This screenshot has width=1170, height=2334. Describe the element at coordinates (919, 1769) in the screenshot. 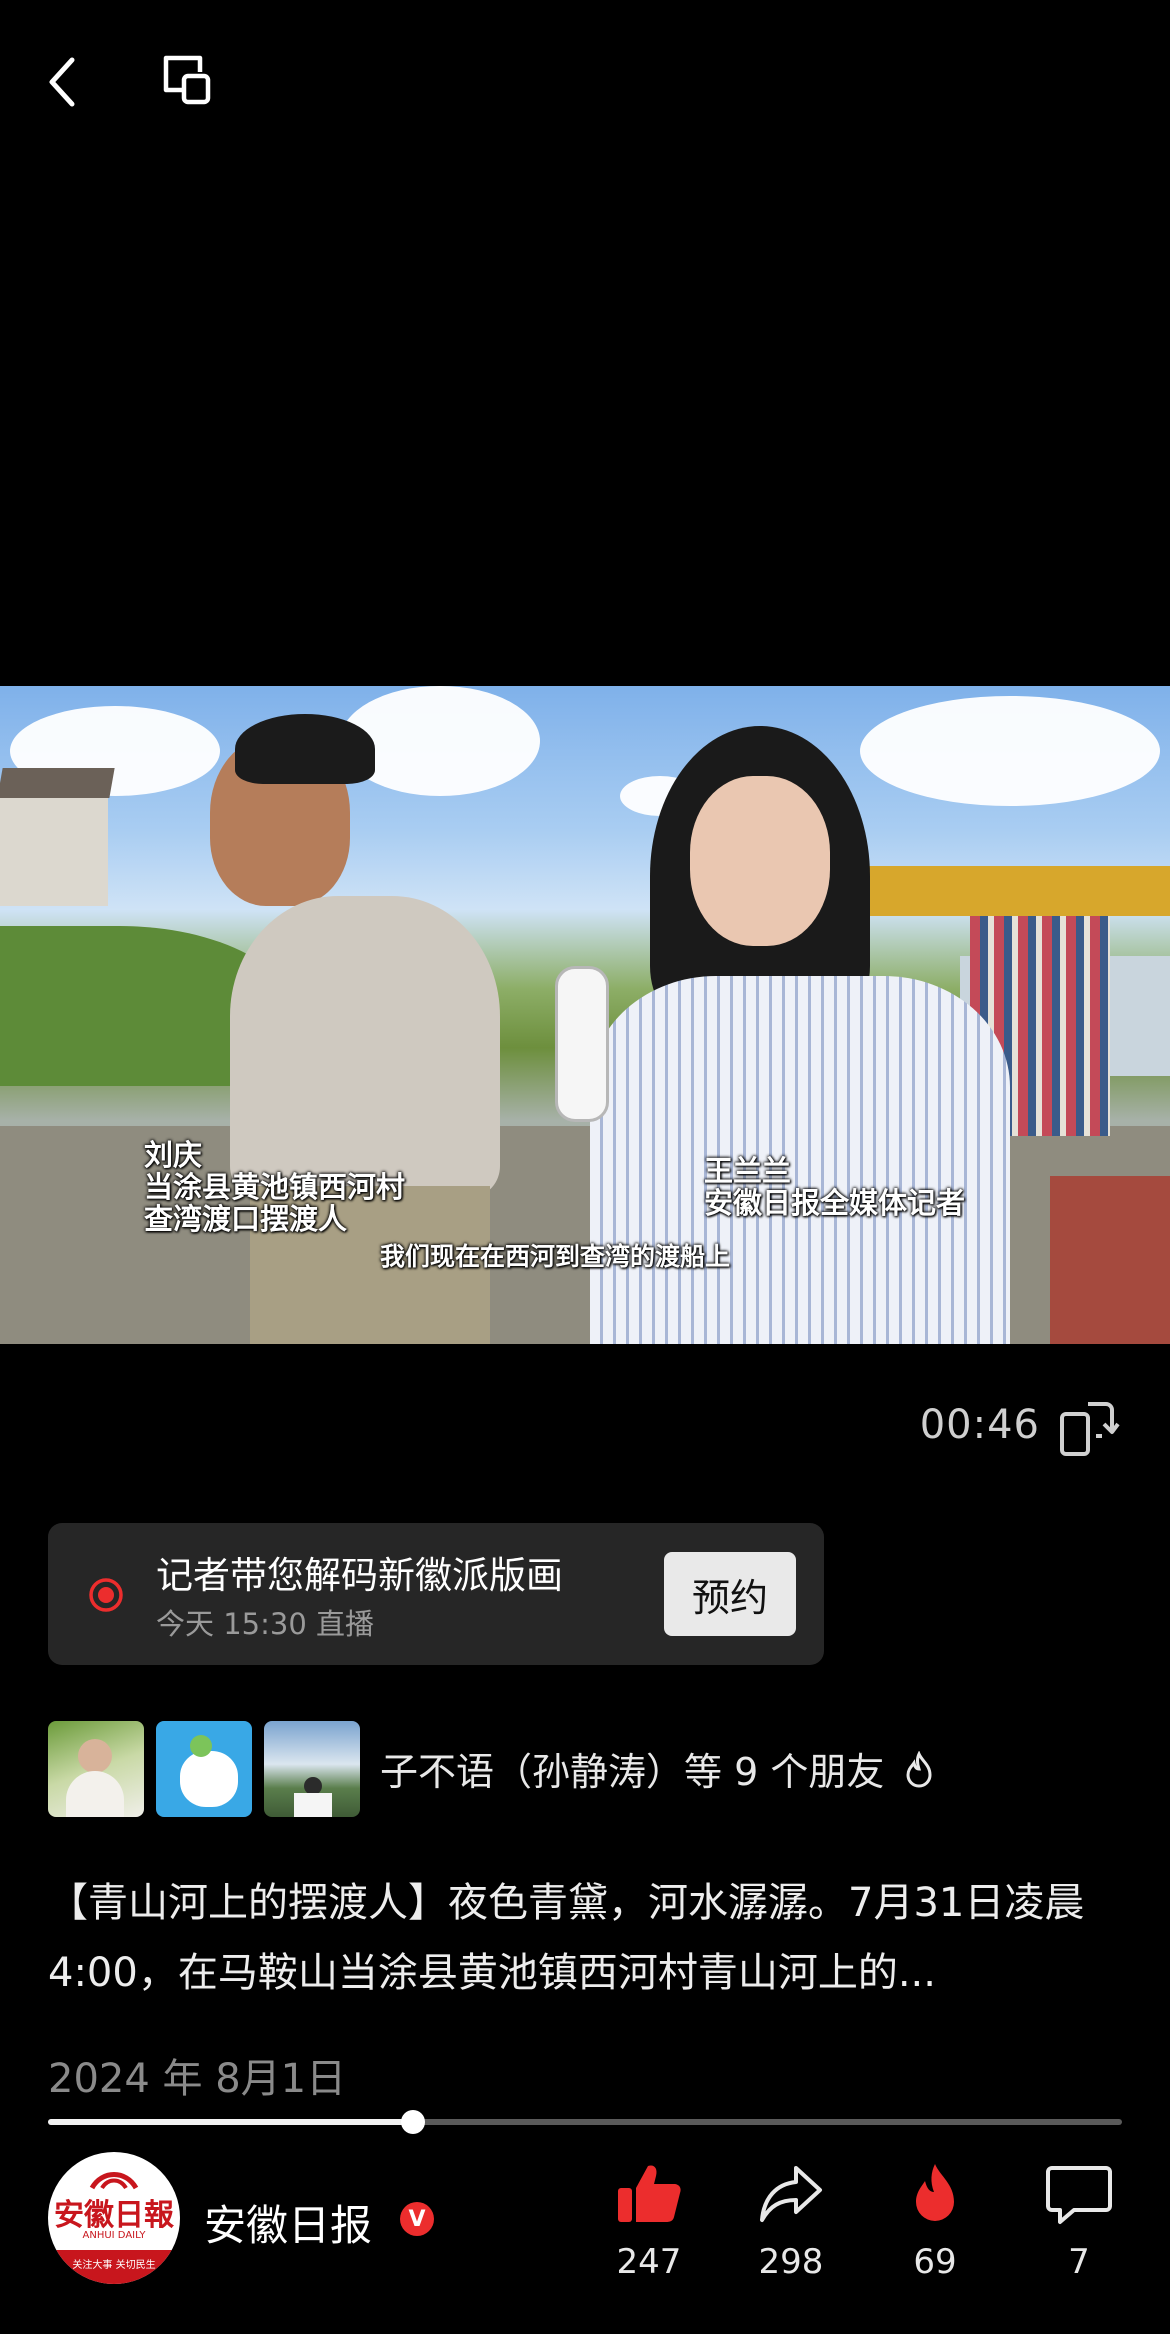

I see `flame-outline-icon` at that location.